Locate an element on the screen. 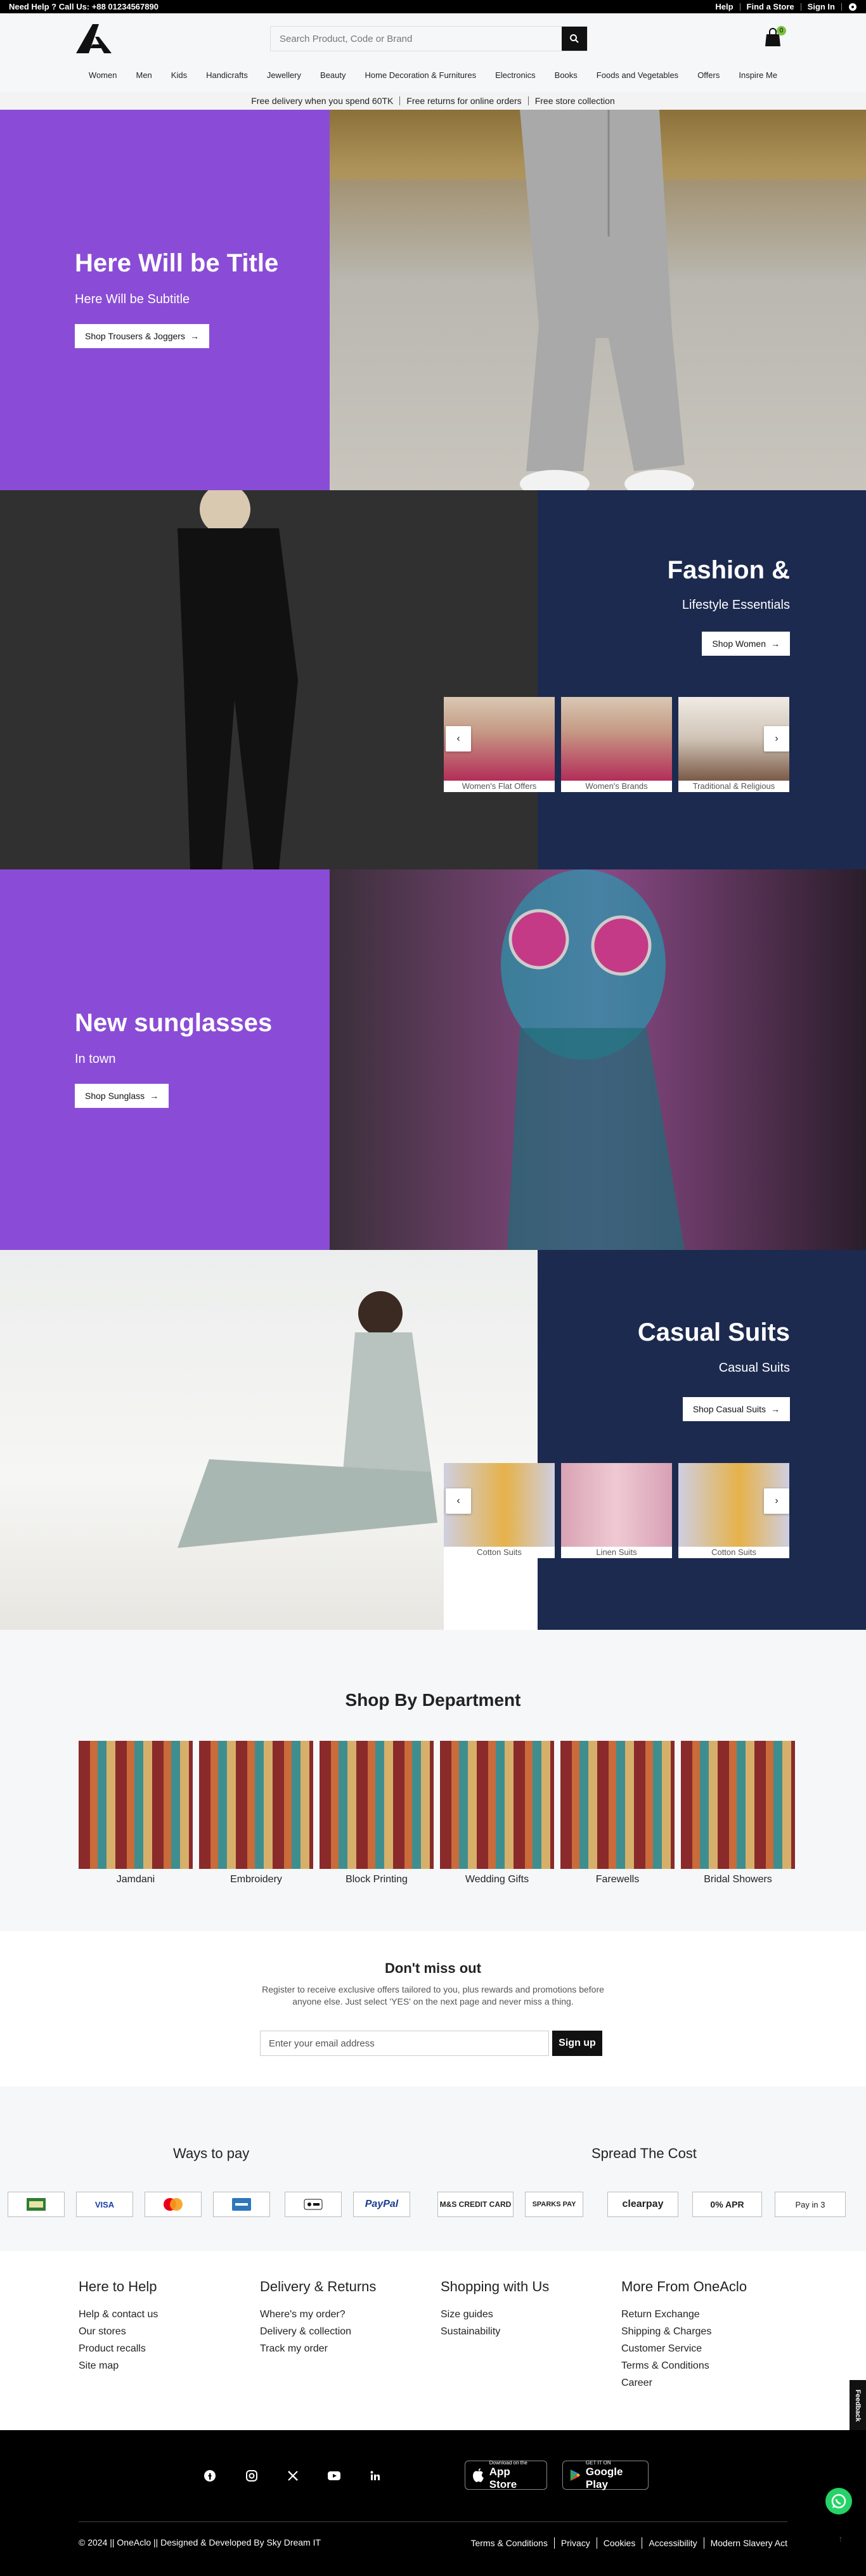  nav-offers: Offers is located at coordinates (709, 75).